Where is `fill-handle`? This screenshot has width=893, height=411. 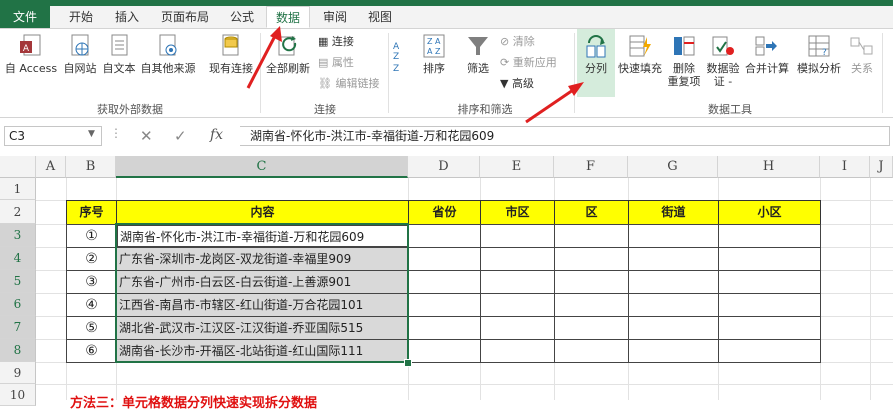
fill-handle is located at coordinates (408, 363).